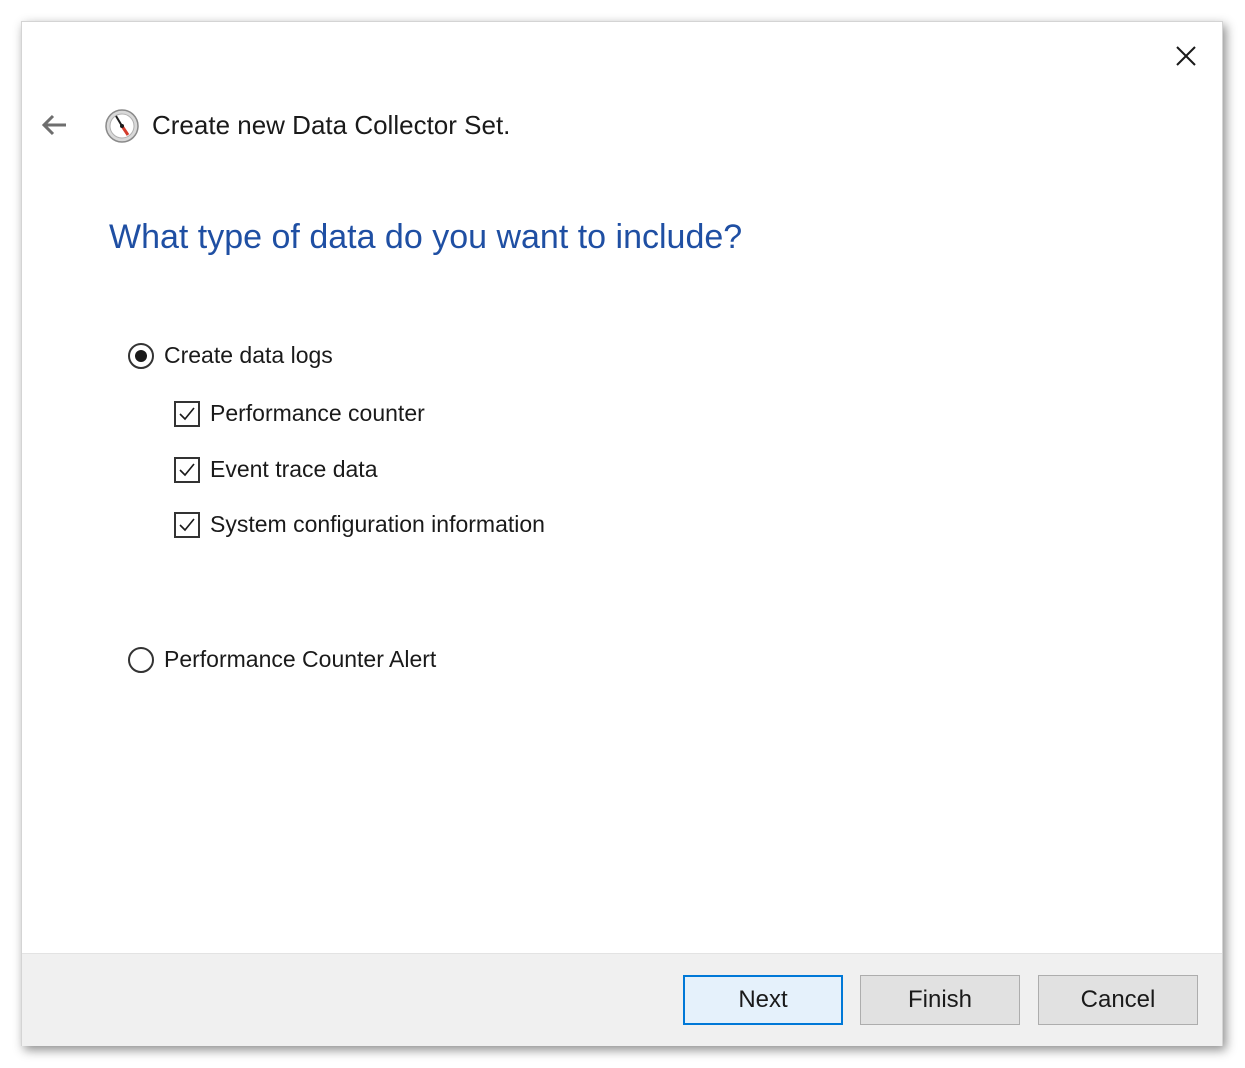 The height and width of the screenshot is (1068, 1245). I want to click on close-button, so click(1186, 56).